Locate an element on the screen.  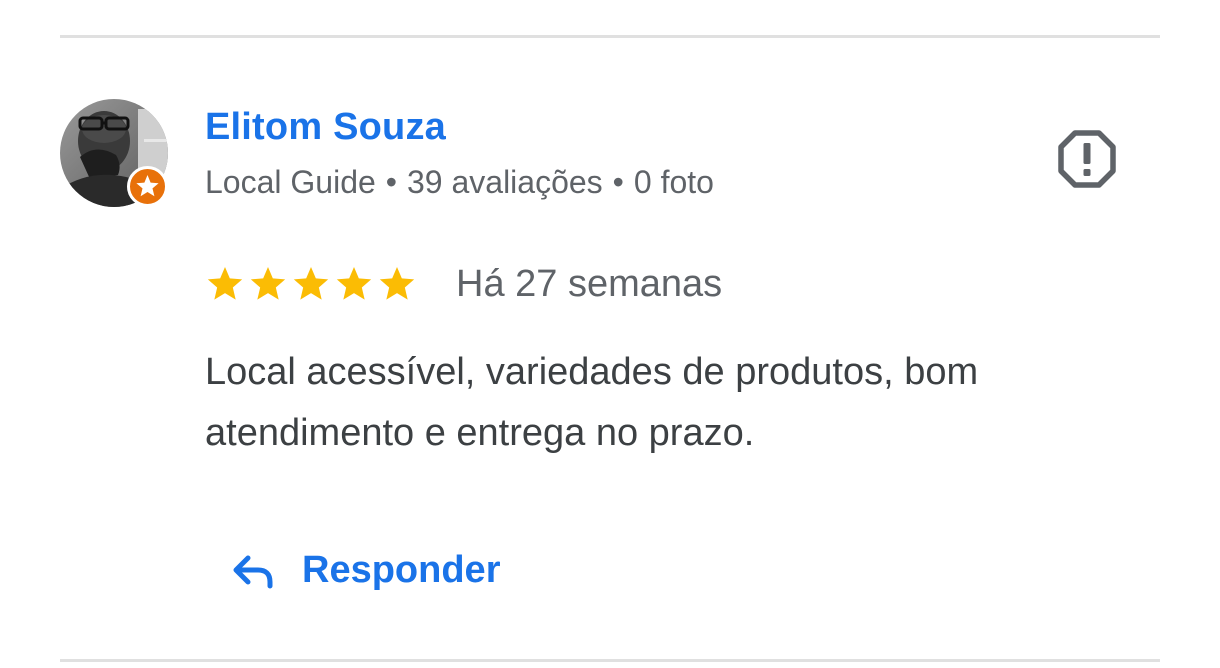
review-text-line: atendimento e entrega no prazo. is located at coordinates (480, 433).